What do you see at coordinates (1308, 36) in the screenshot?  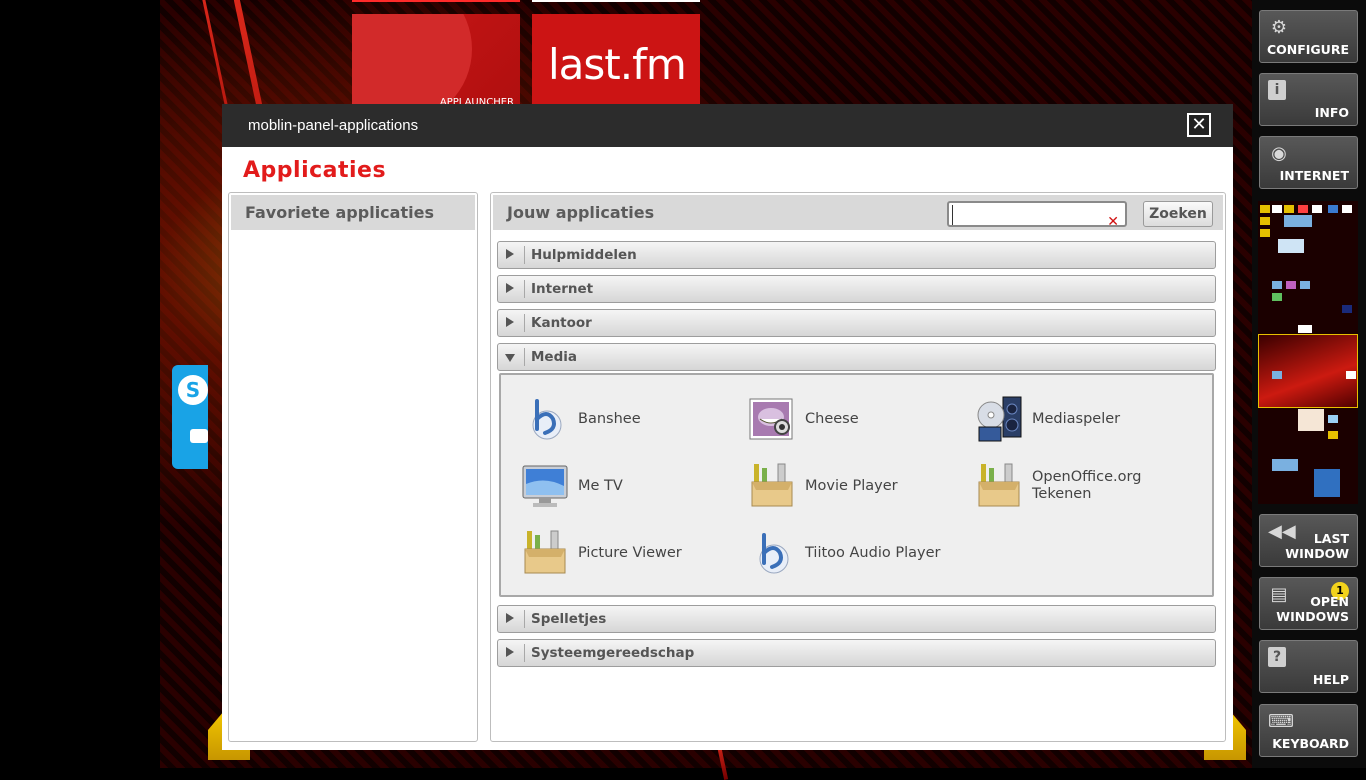 I see `configure-button: ⚙ CONFIGURE` at bounding box center [1308, 36].